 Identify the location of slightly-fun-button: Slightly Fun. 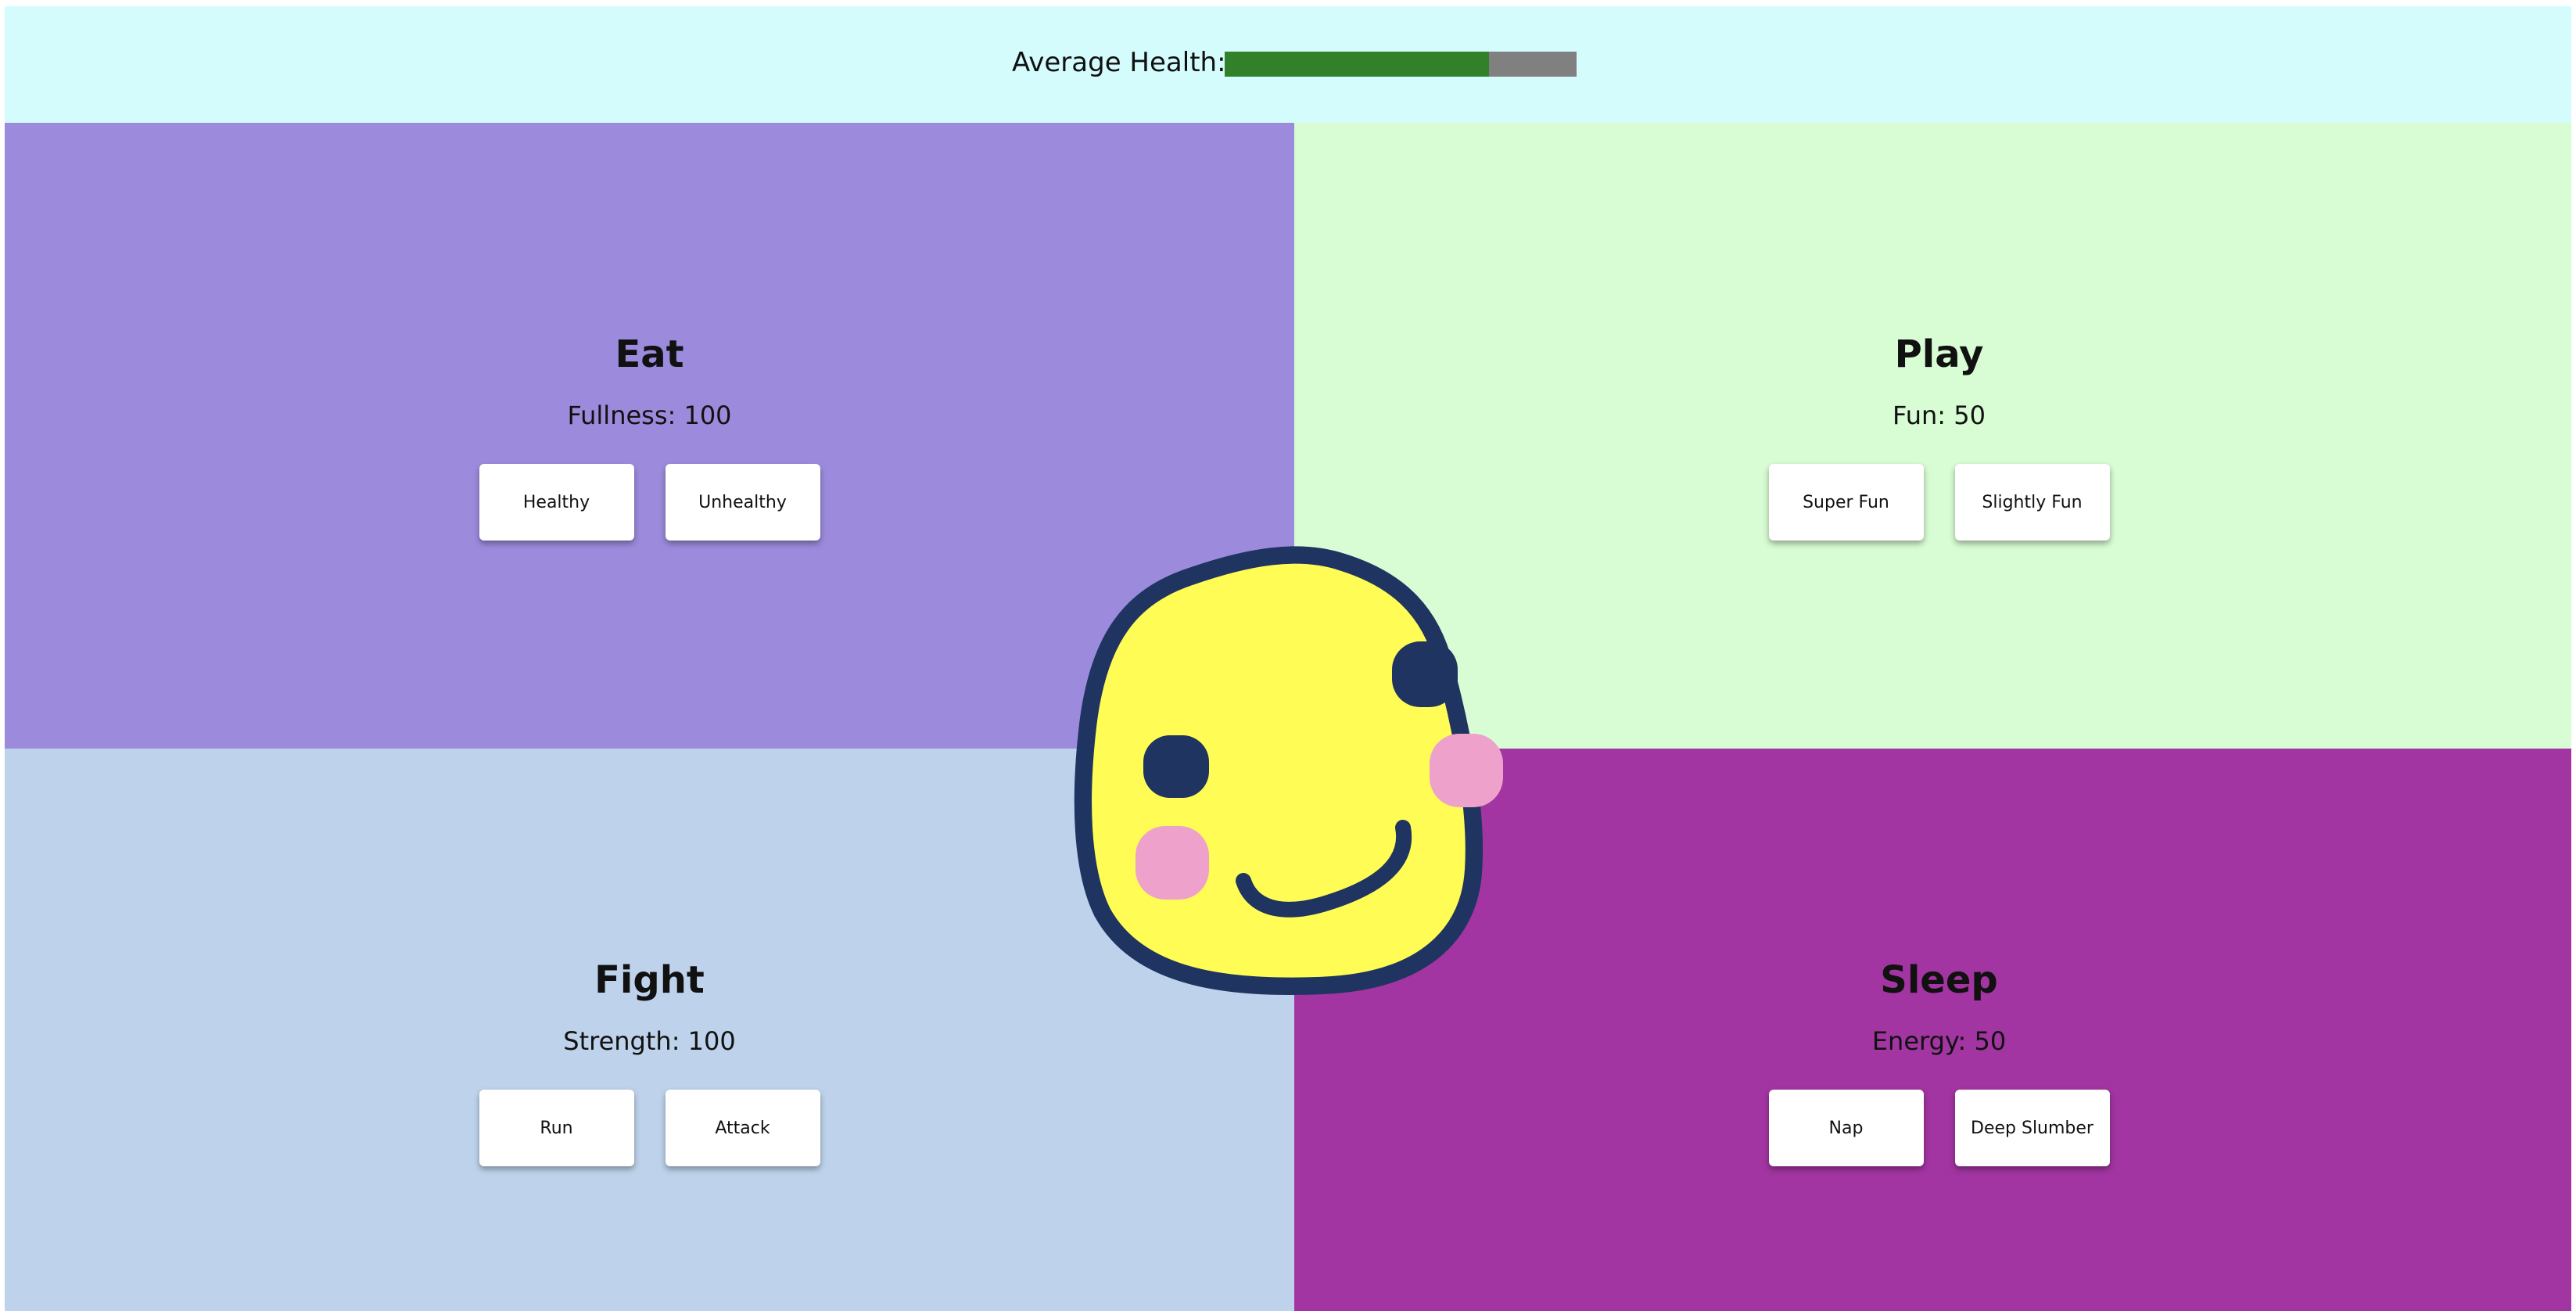
(2032, 502).